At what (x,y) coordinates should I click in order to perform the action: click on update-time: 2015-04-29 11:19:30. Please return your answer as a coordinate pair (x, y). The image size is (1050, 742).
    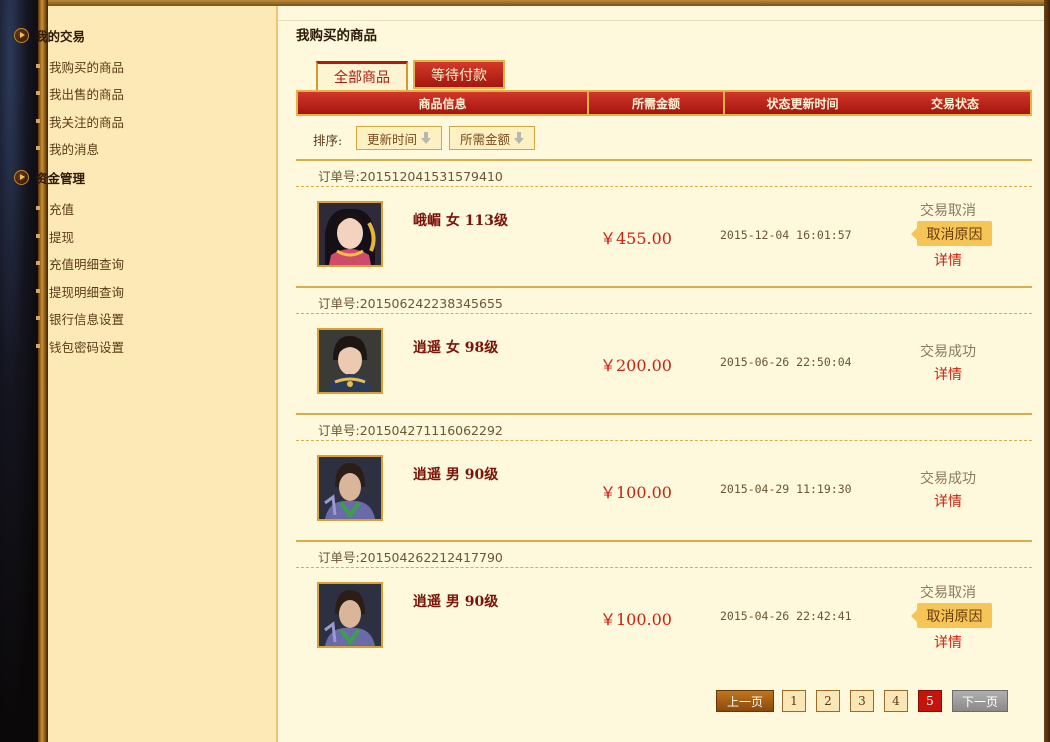
    Looking at the image, I should click on (786, 489).